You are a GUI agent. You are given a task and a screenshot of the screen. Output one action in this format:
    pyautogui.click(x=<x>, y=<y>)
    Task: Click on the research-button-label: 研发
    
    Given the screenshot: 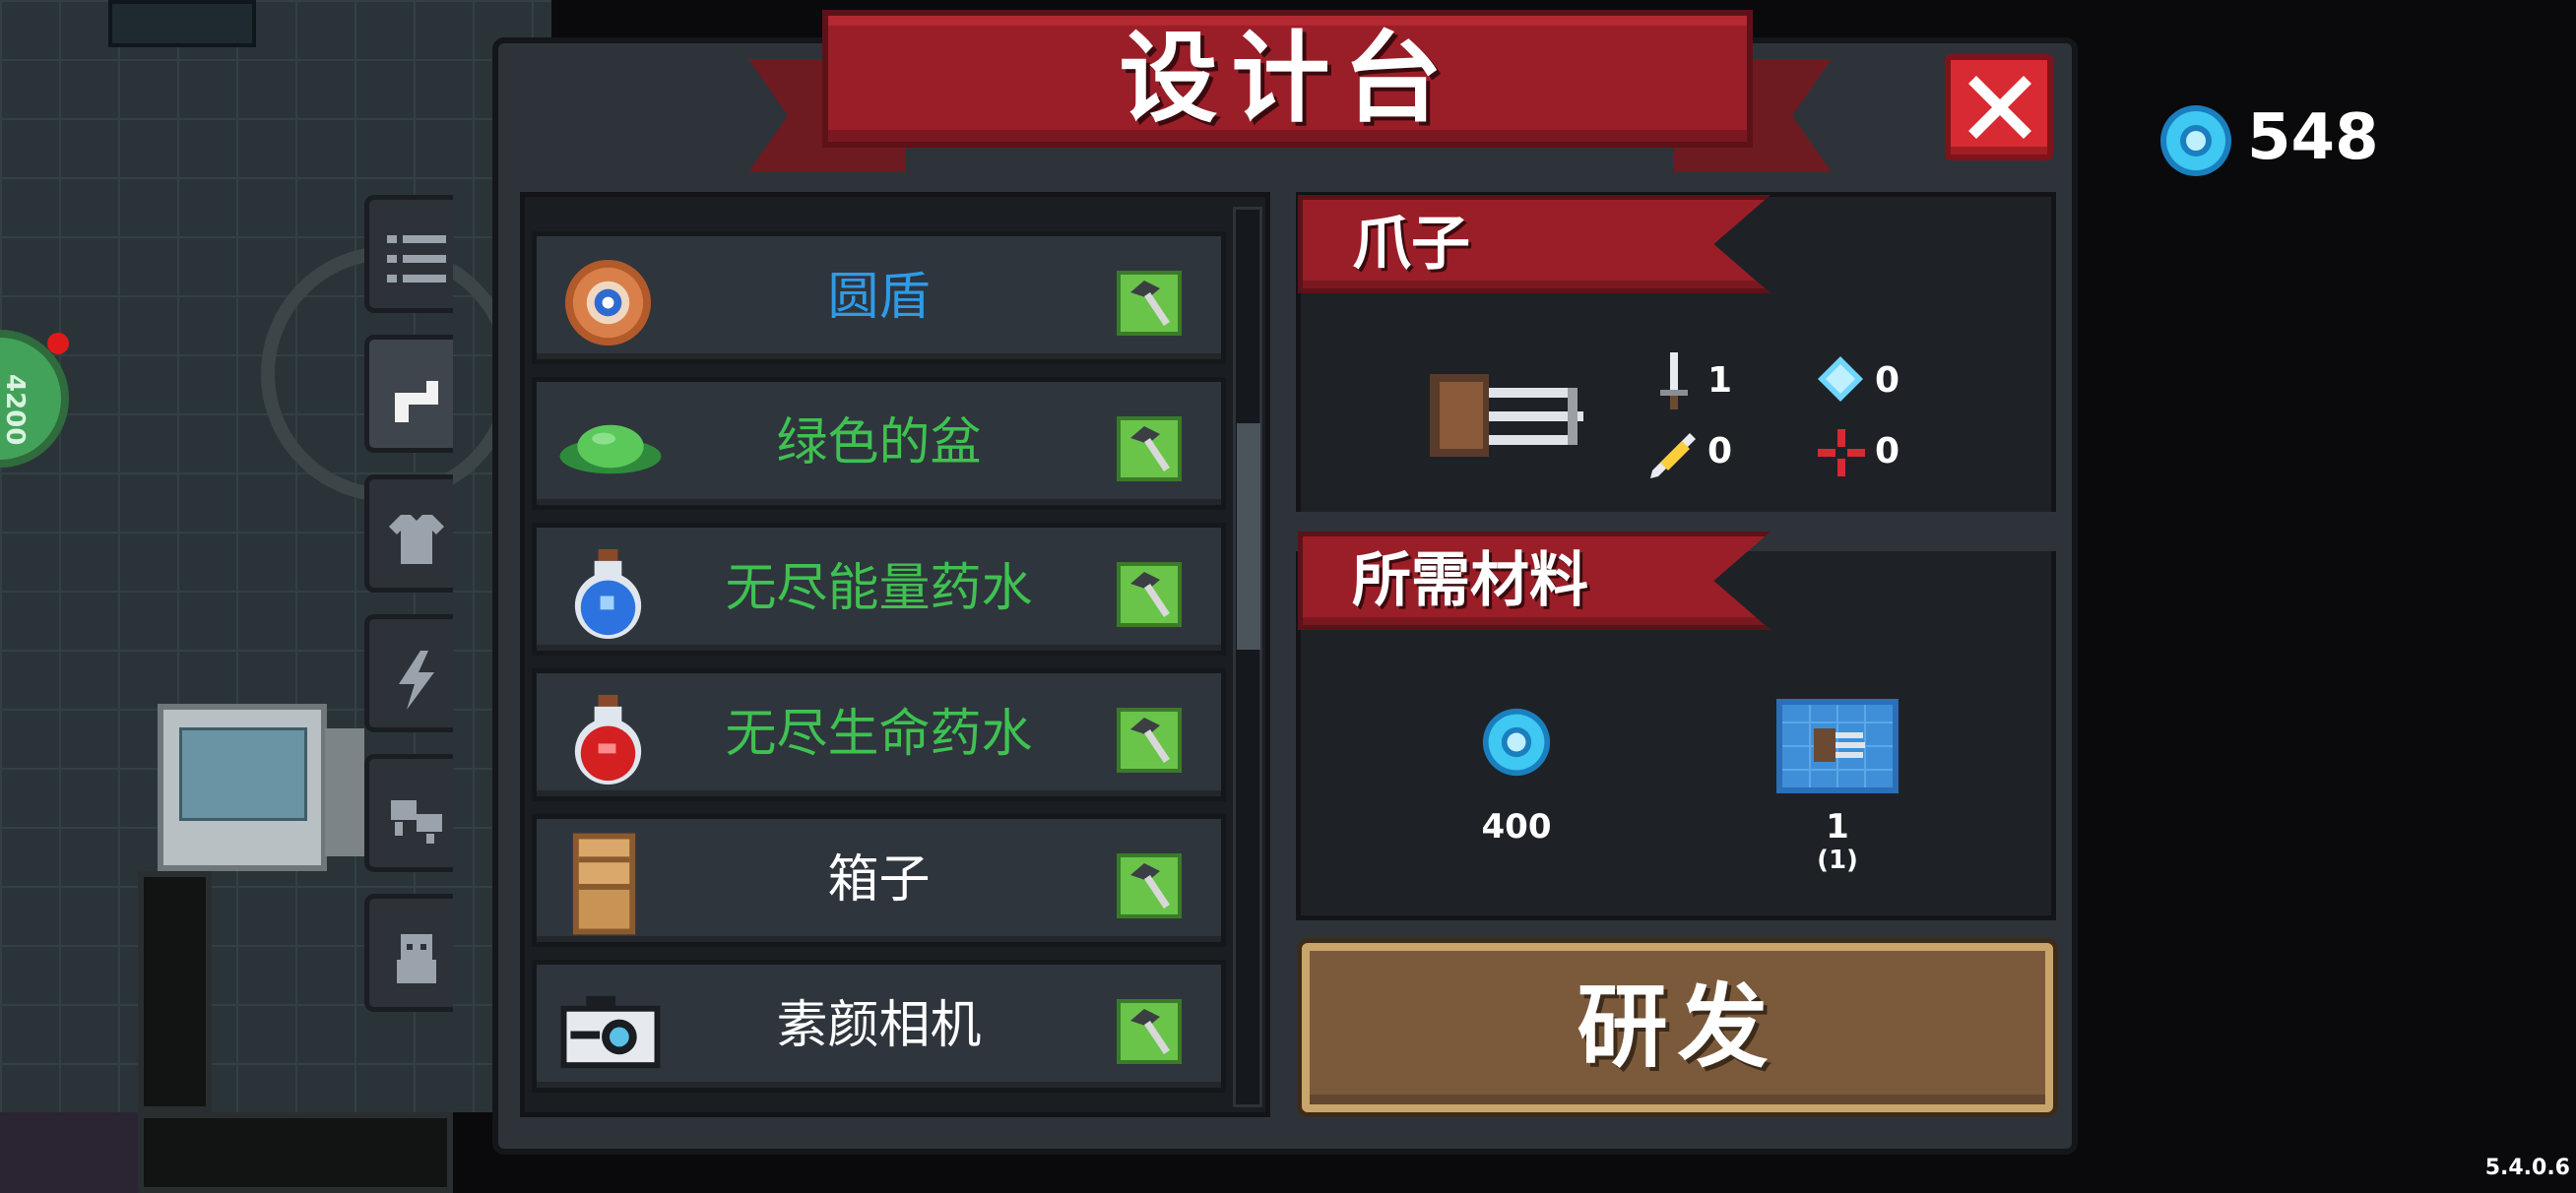 What is the action you would take?
    pyautogui.click(x=1677, y=1027)
    